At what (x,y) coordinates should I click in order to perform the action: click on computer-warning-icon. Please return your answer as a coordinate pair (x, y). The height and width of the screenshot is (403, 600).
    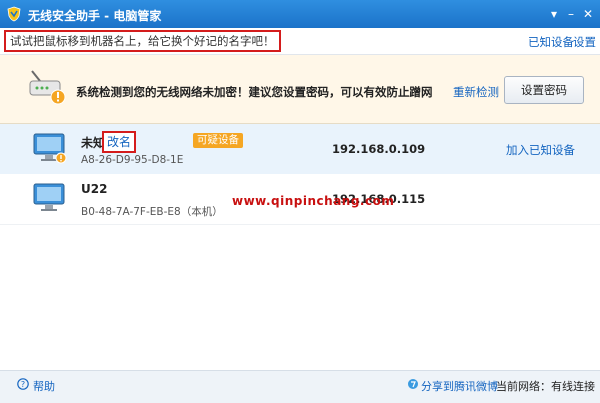
    Looking at the image, I should click on (50, 148).